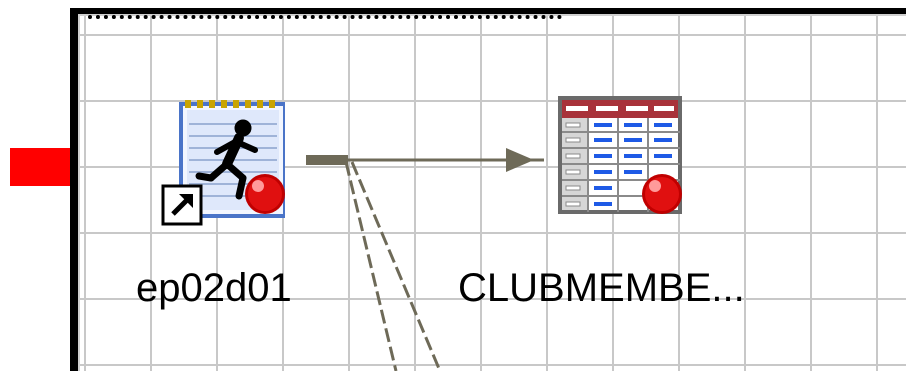  What do you see at coordinates (214, 288) in the screenshot?
I see `node-job-label: ep02d01` at bounding box center [214, 288].